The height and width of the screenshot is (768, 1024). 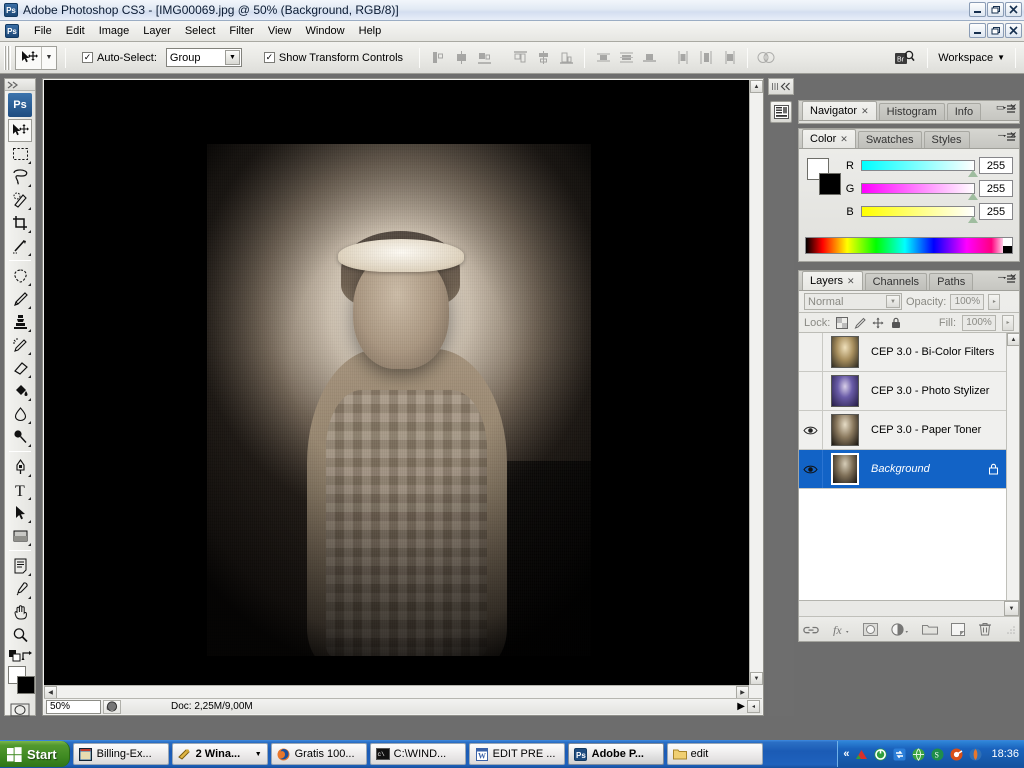 I want to click on start-button: Start, so click(x=35, y=754).